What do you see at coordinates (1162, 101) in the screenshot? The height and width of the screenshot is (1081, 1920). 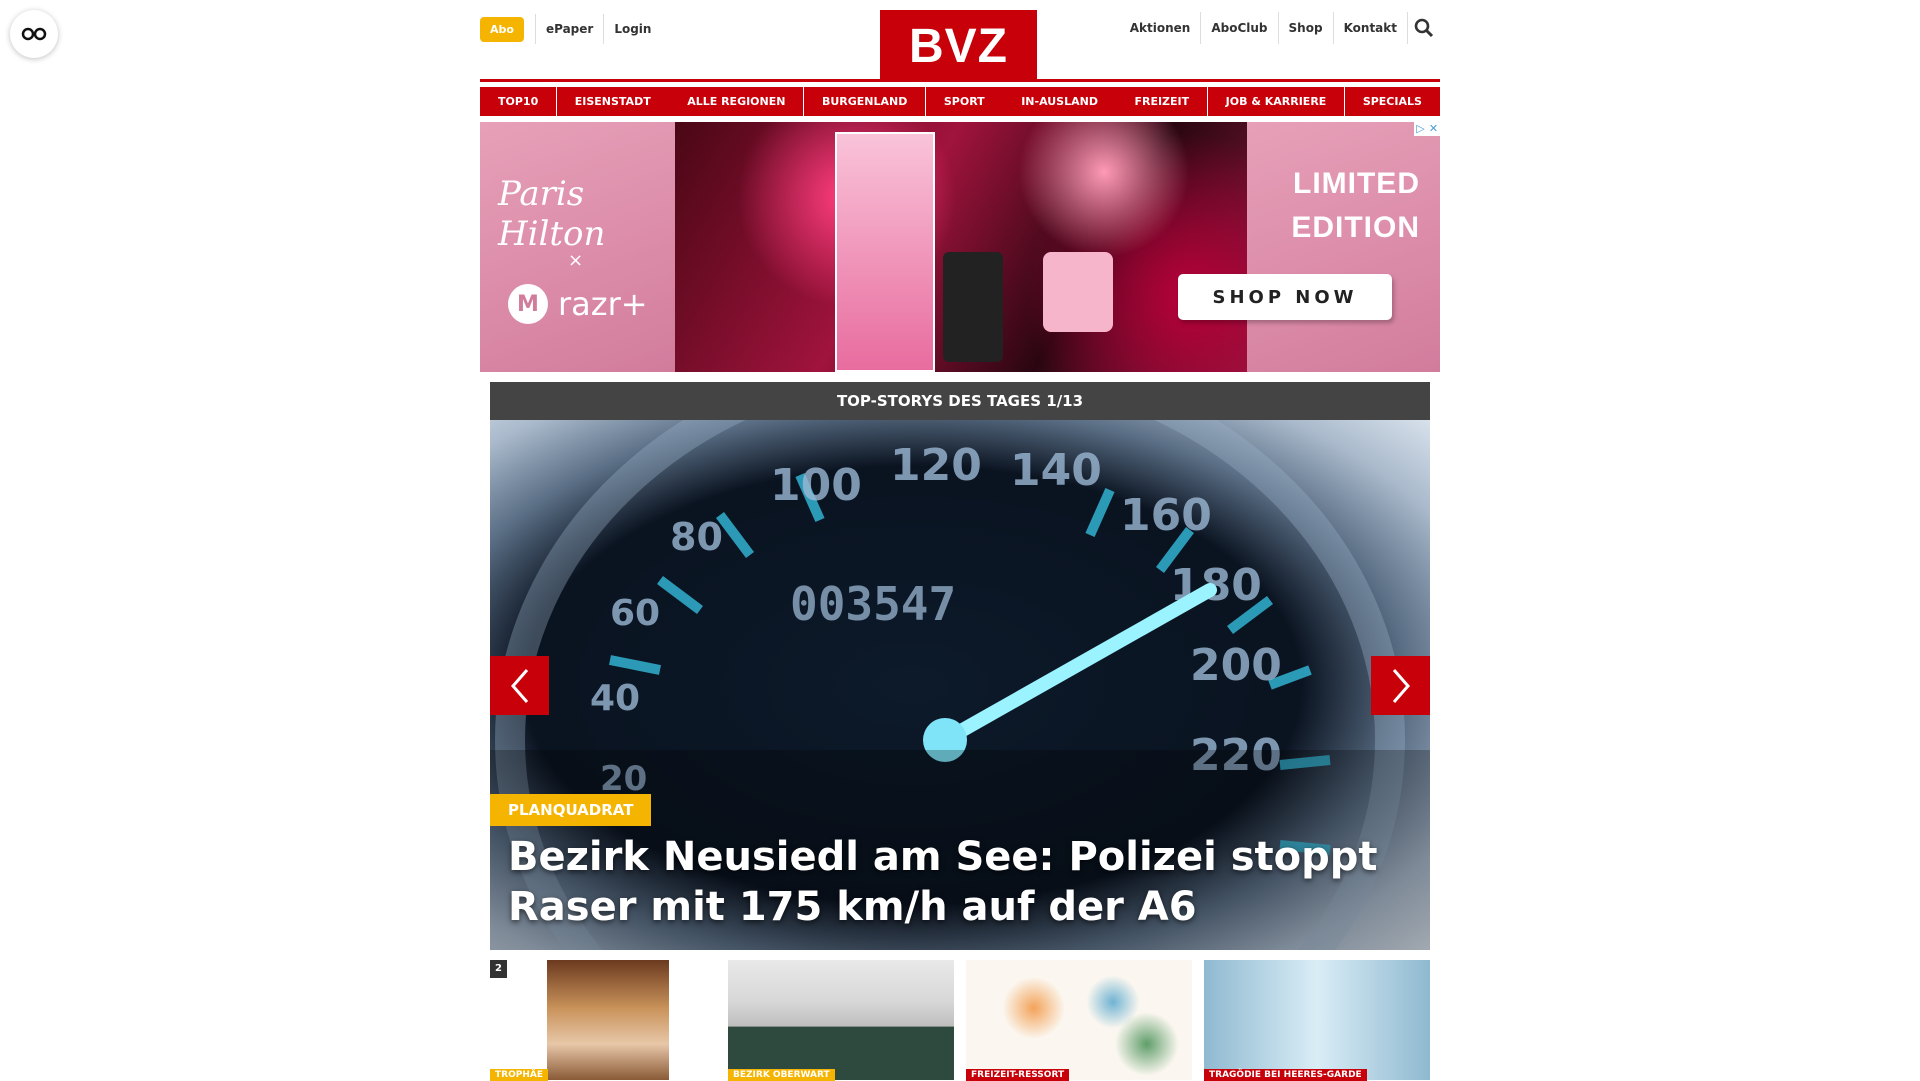 I see `nav-item-freizeit: FREIZEIT` at bounding box center [1162, 101].